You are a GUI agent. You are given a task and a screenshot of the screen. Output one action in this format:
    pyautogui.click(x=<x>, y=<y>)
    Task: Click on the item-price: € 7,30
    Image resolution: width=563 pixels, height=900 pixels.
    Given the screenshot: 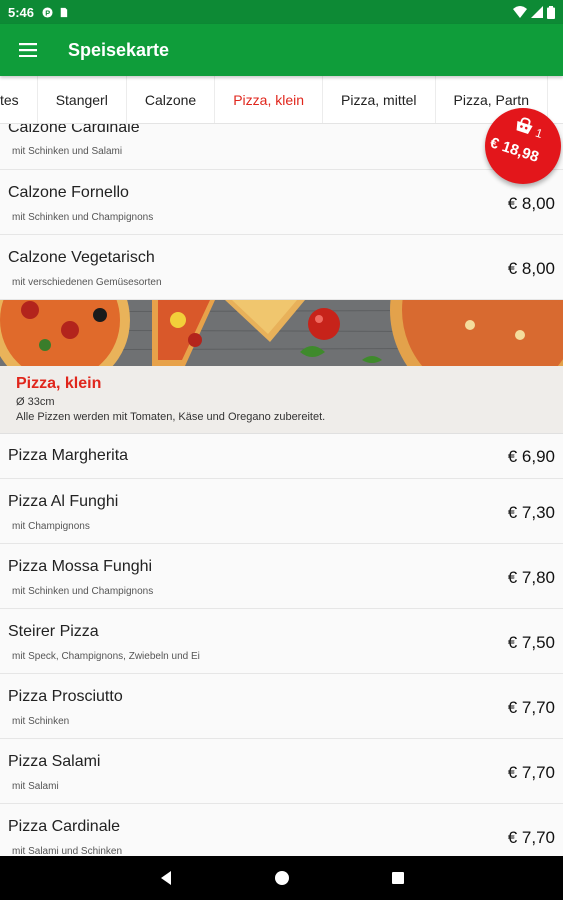 What is the action you would take?
    pyautogui.click(x=531, y=512)
    